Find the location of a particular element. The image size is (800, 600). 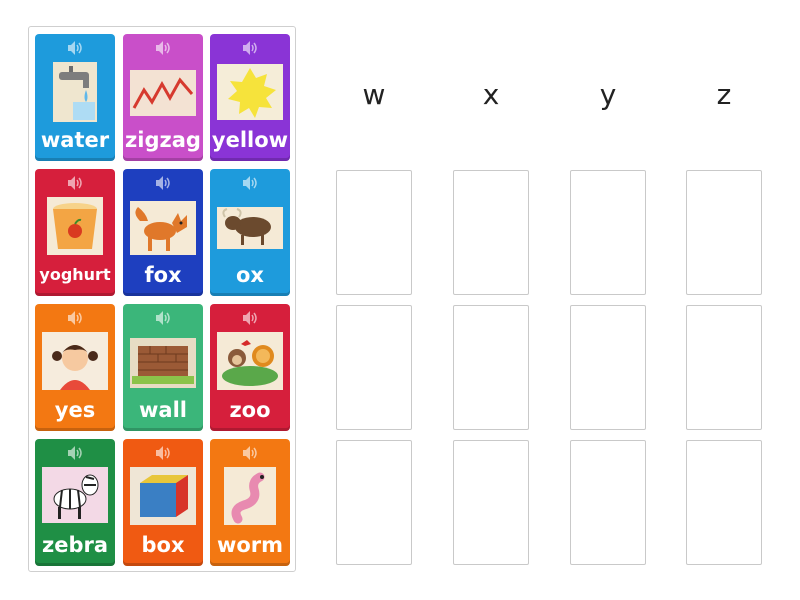

card-ox: ox is located at coordinates (250, 232).